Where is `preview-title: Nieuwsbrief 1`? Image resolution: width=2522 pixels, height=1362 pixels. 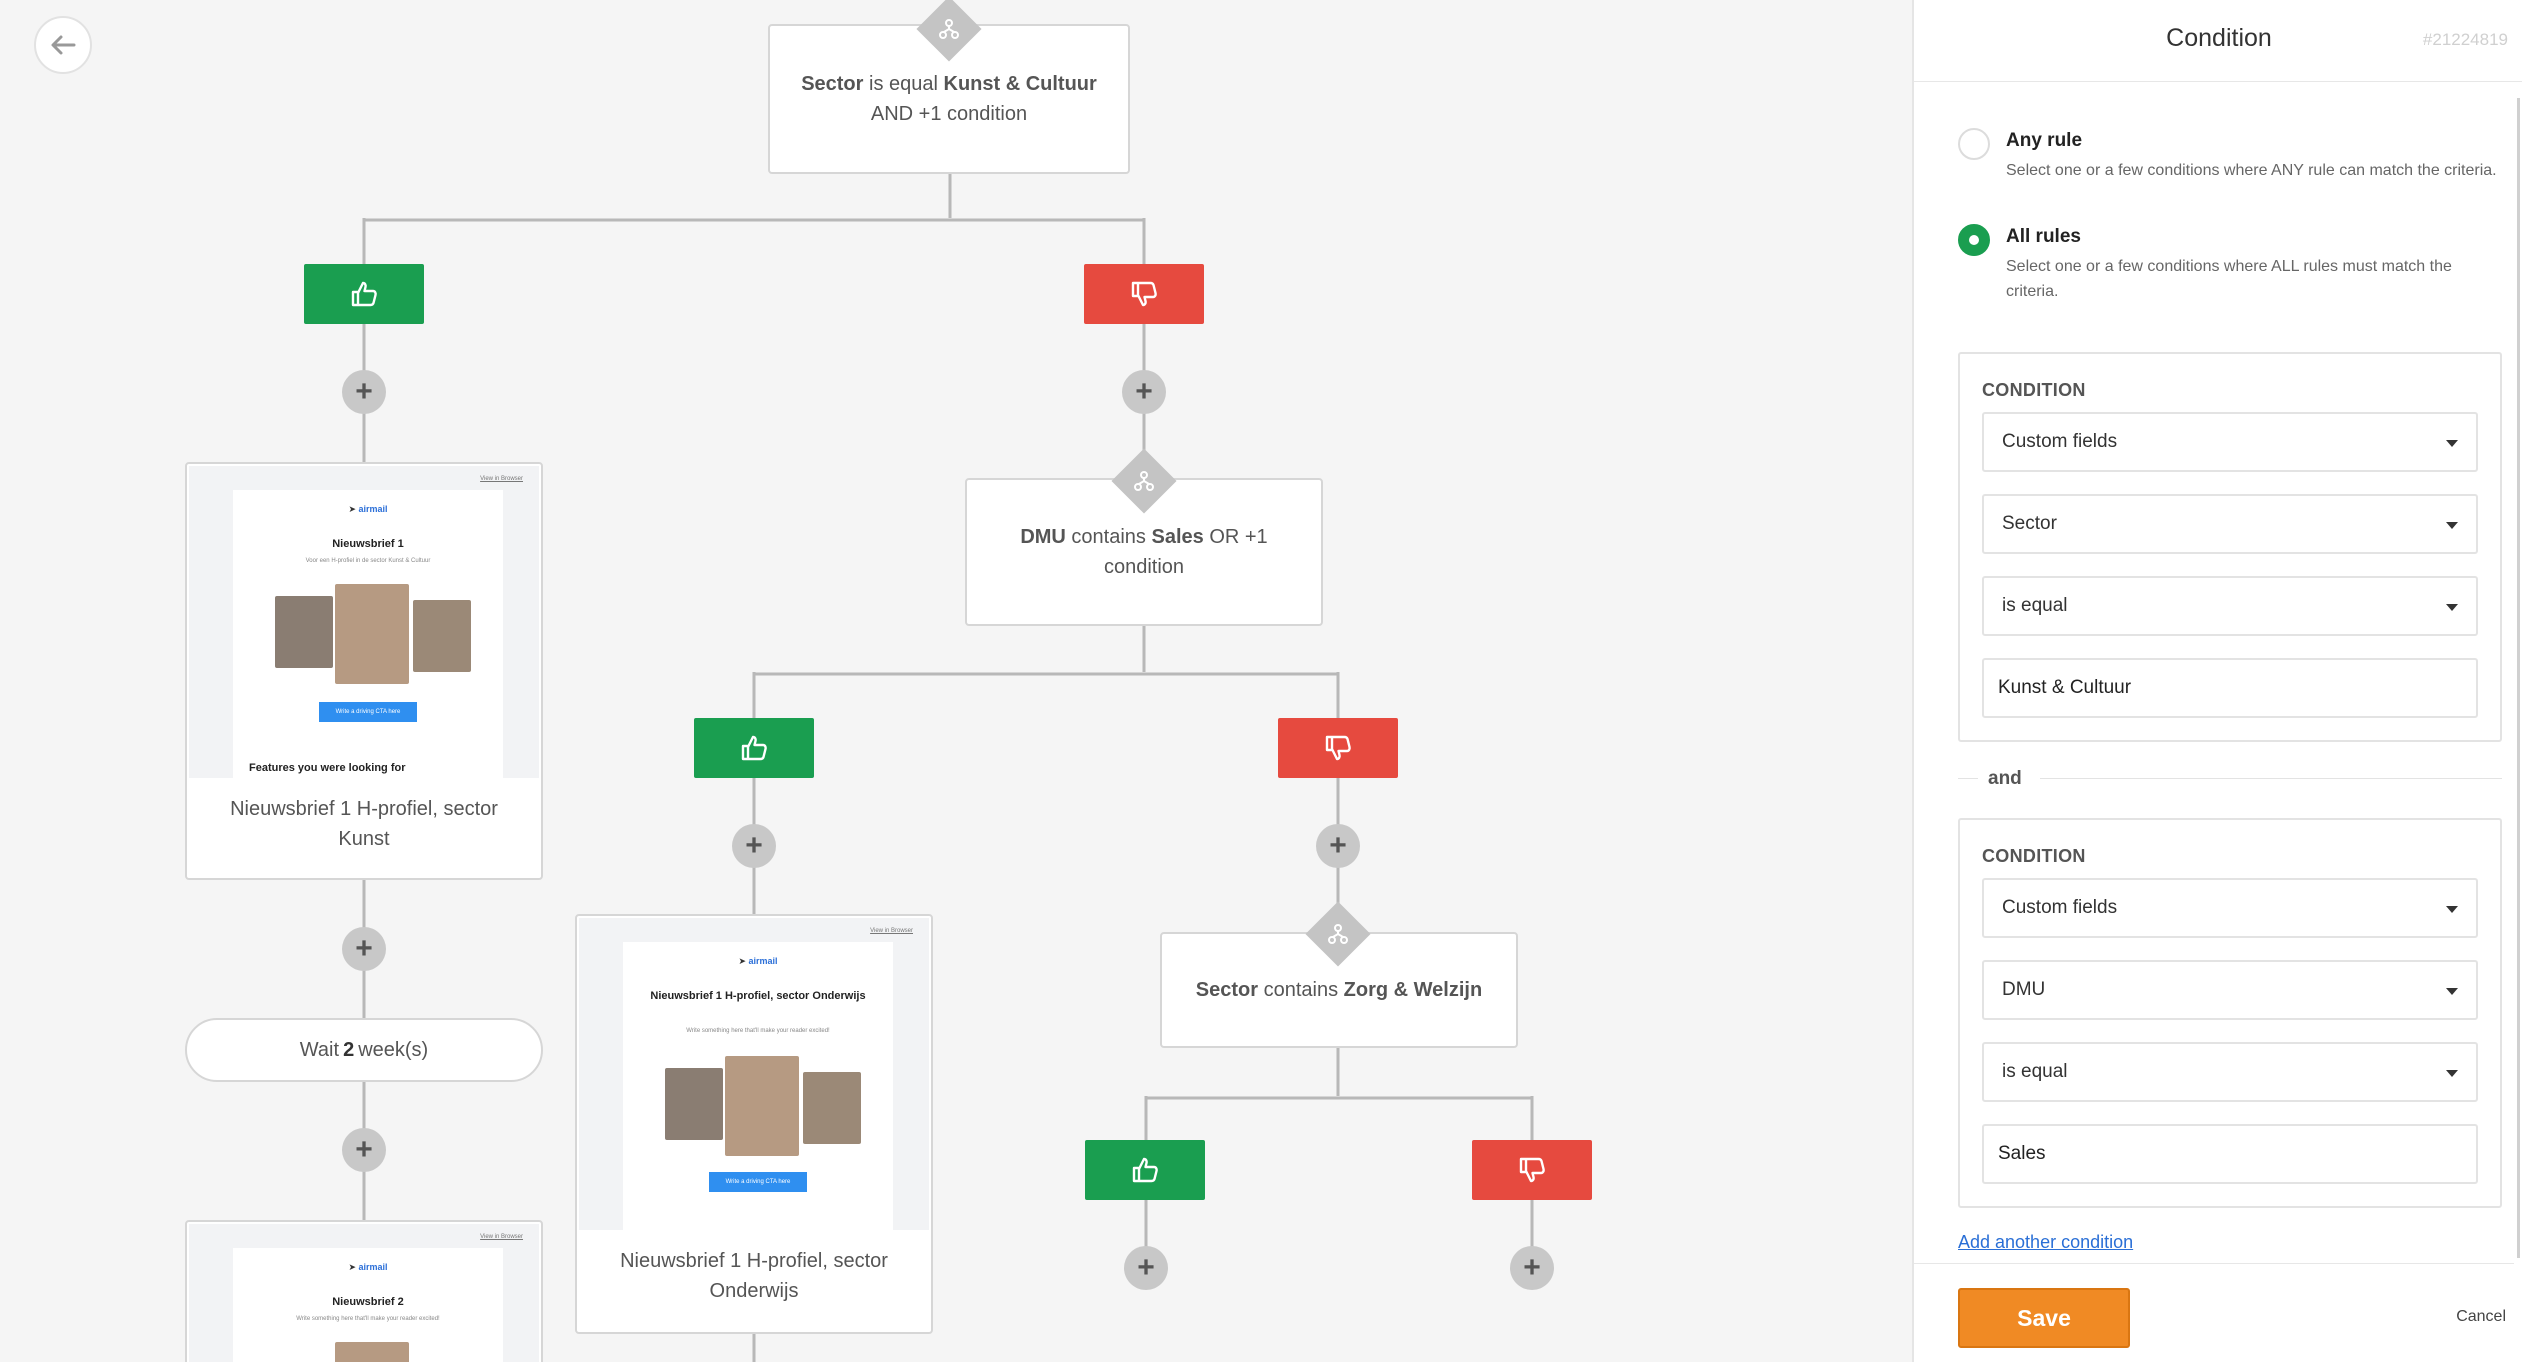
preview-title: Nieuwsbrief 1 is located at coordinates (368, 544).